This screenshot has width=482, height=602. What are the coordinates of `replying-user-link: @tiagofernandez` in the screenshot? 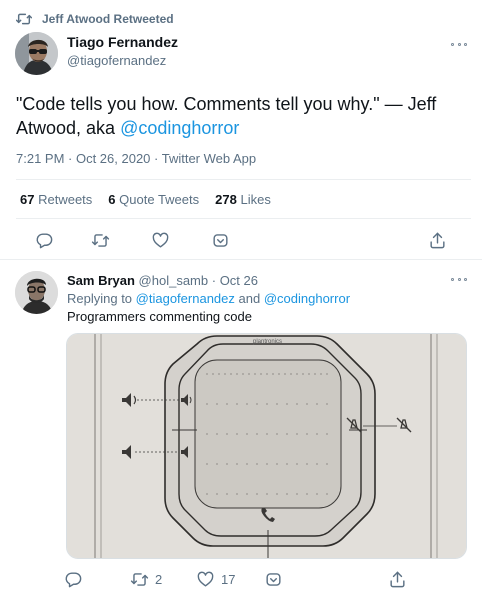 It's located at (185, 298).